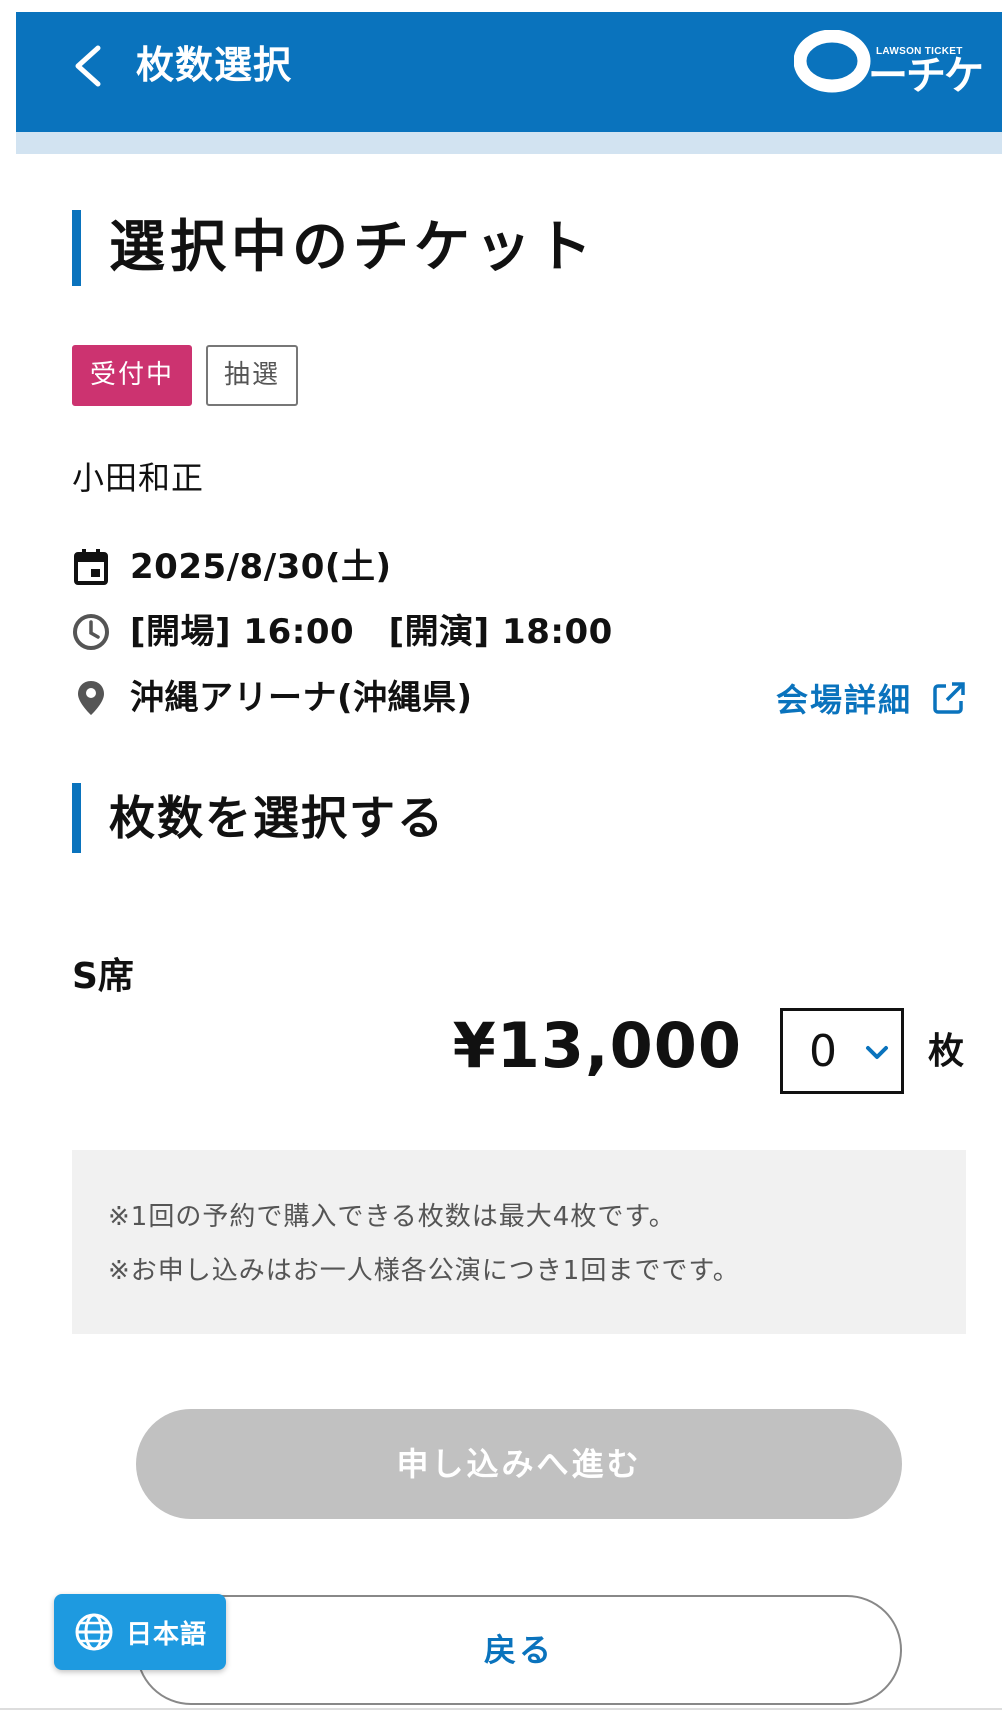  I want to click on logo-text: ーチケ, so click(926, 76).